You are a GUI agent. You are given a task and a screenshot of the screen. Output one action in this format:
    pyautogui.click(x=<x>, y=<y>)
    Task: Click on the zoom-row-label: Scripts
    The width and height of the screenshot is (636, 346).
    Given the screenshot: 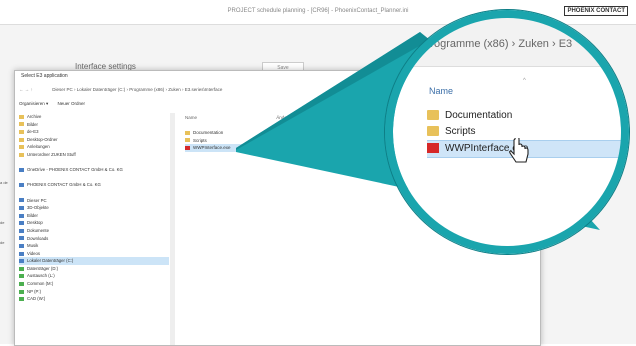 What is the action you would take?
    pyautogui.click(x=460, y=131)
    